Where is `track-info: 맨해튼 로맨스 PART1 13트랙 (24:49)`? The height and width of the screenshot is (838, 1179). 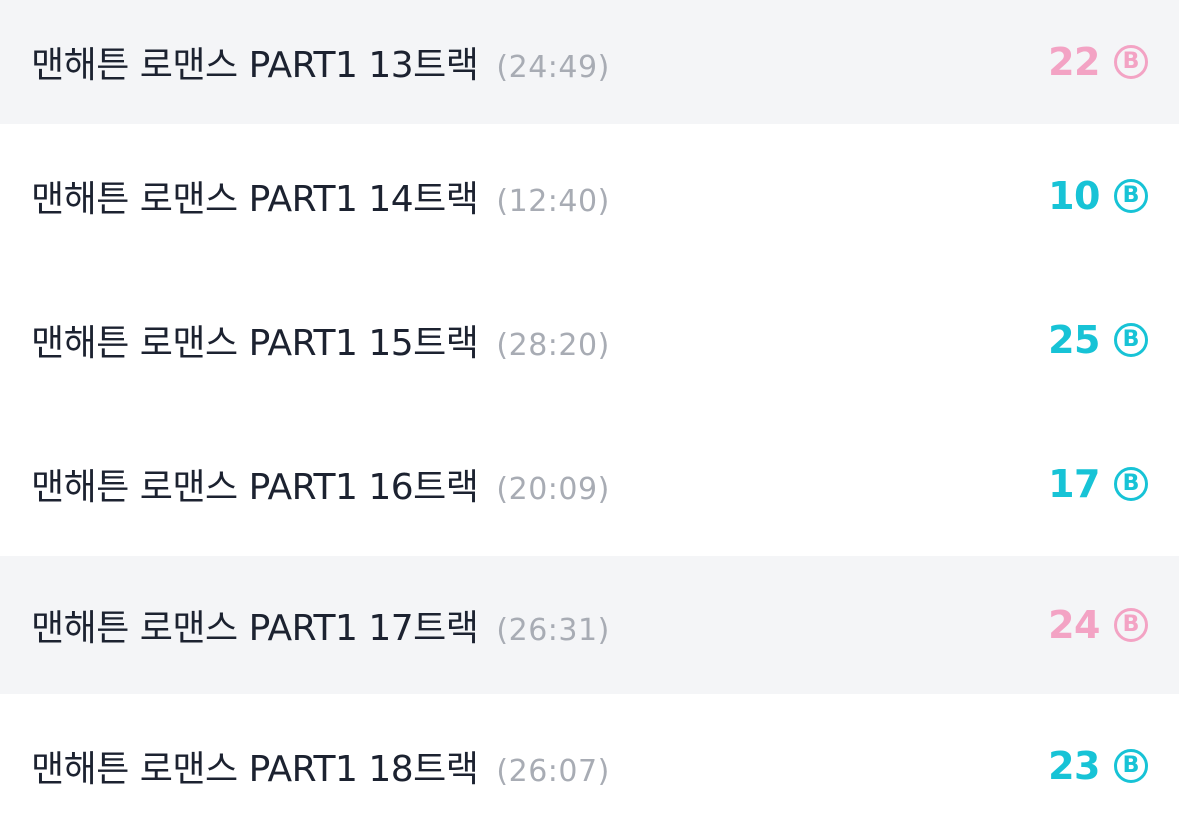 track-info: 맨해튼 로맨스 PART1 13트랙 (24:49) is located at coordinates (320, 62).